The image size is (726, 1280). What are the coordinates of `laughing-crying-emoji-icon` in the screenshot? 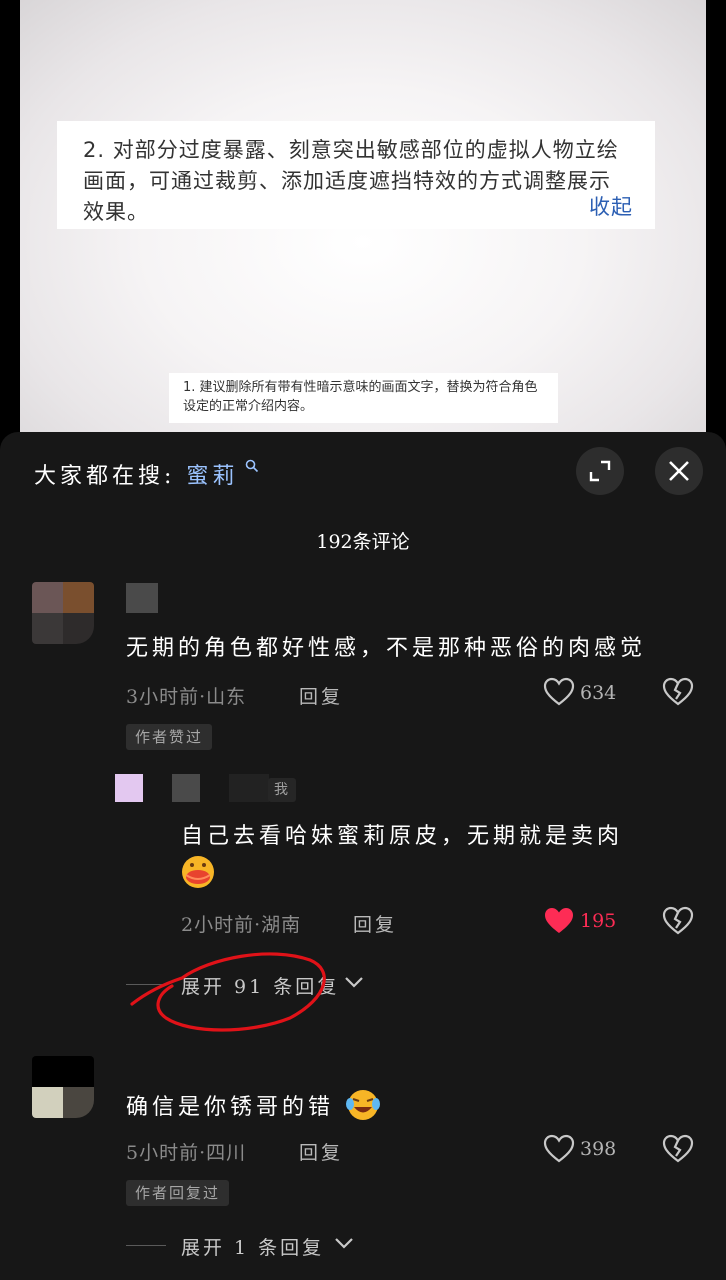 It's located at (363, 1108).